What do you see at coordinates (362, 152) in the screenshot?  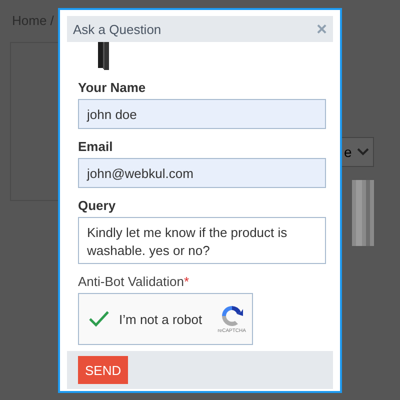 I see `chevron-down-icon` at bounding box center [362, 152].